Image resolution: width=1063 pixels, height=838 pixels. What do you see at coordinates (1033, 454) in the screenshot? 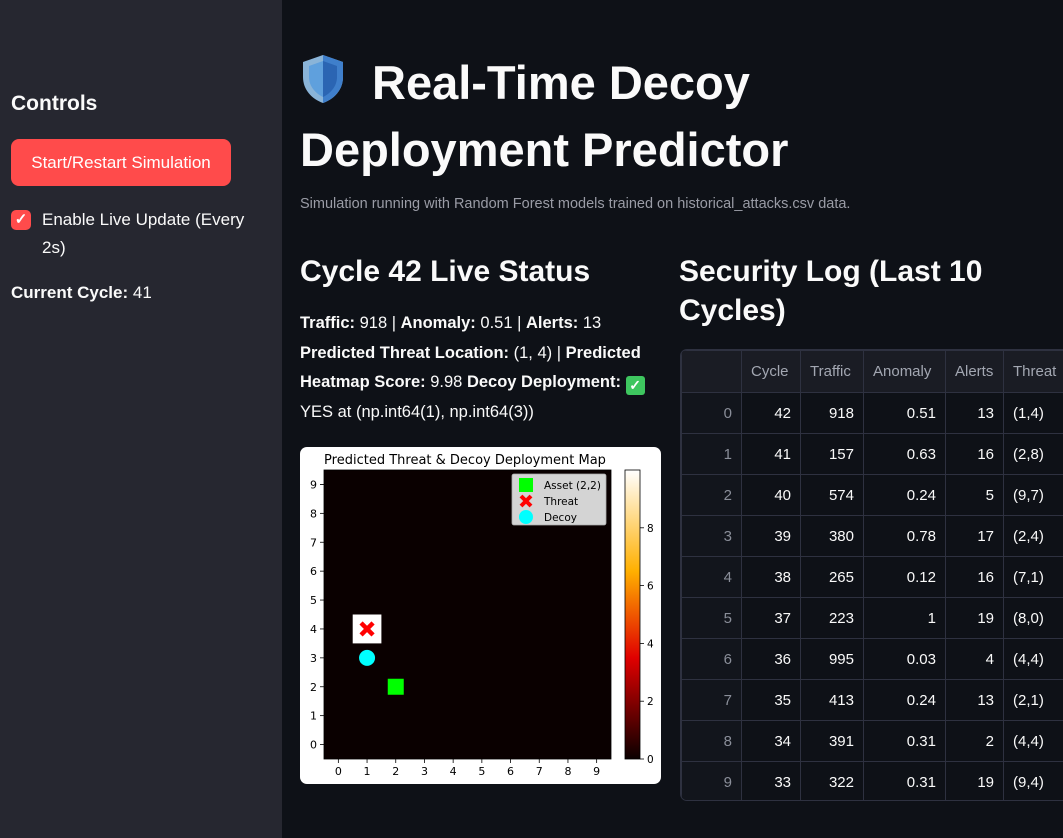
I see `threat-cell: (2,8)` at bounding box center [1033, 454].